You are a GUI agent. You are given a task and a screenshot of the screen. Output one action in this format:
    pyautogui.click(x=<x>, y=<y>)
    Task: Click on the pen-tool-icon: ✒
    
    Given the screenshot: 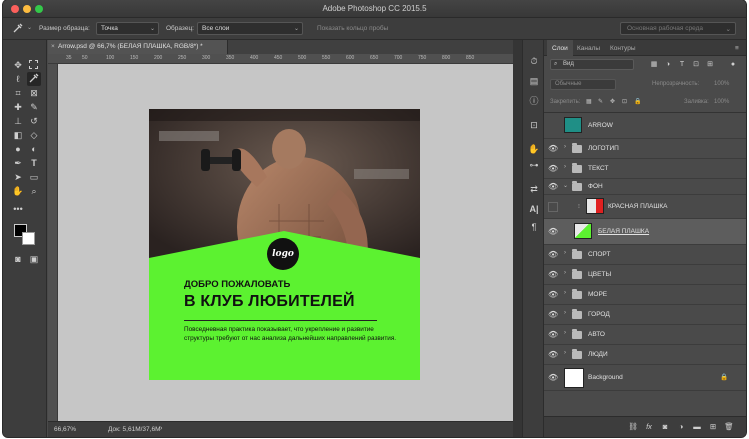 What is the action you would take?
    pyautogui.click(x=18, y=163)
    